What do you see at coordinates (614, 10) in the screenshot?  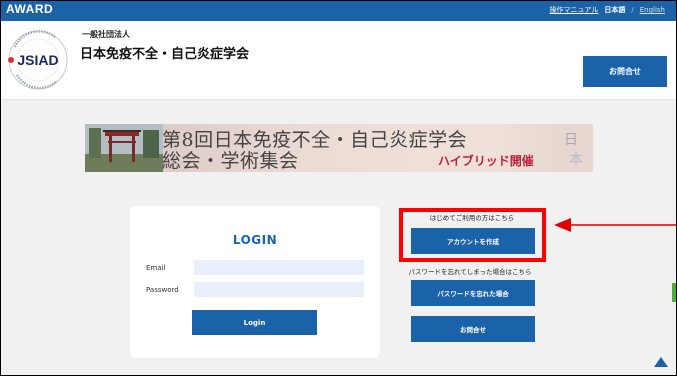 I see `lang-ja-link: 日本語` at bounding box center [614, 10].